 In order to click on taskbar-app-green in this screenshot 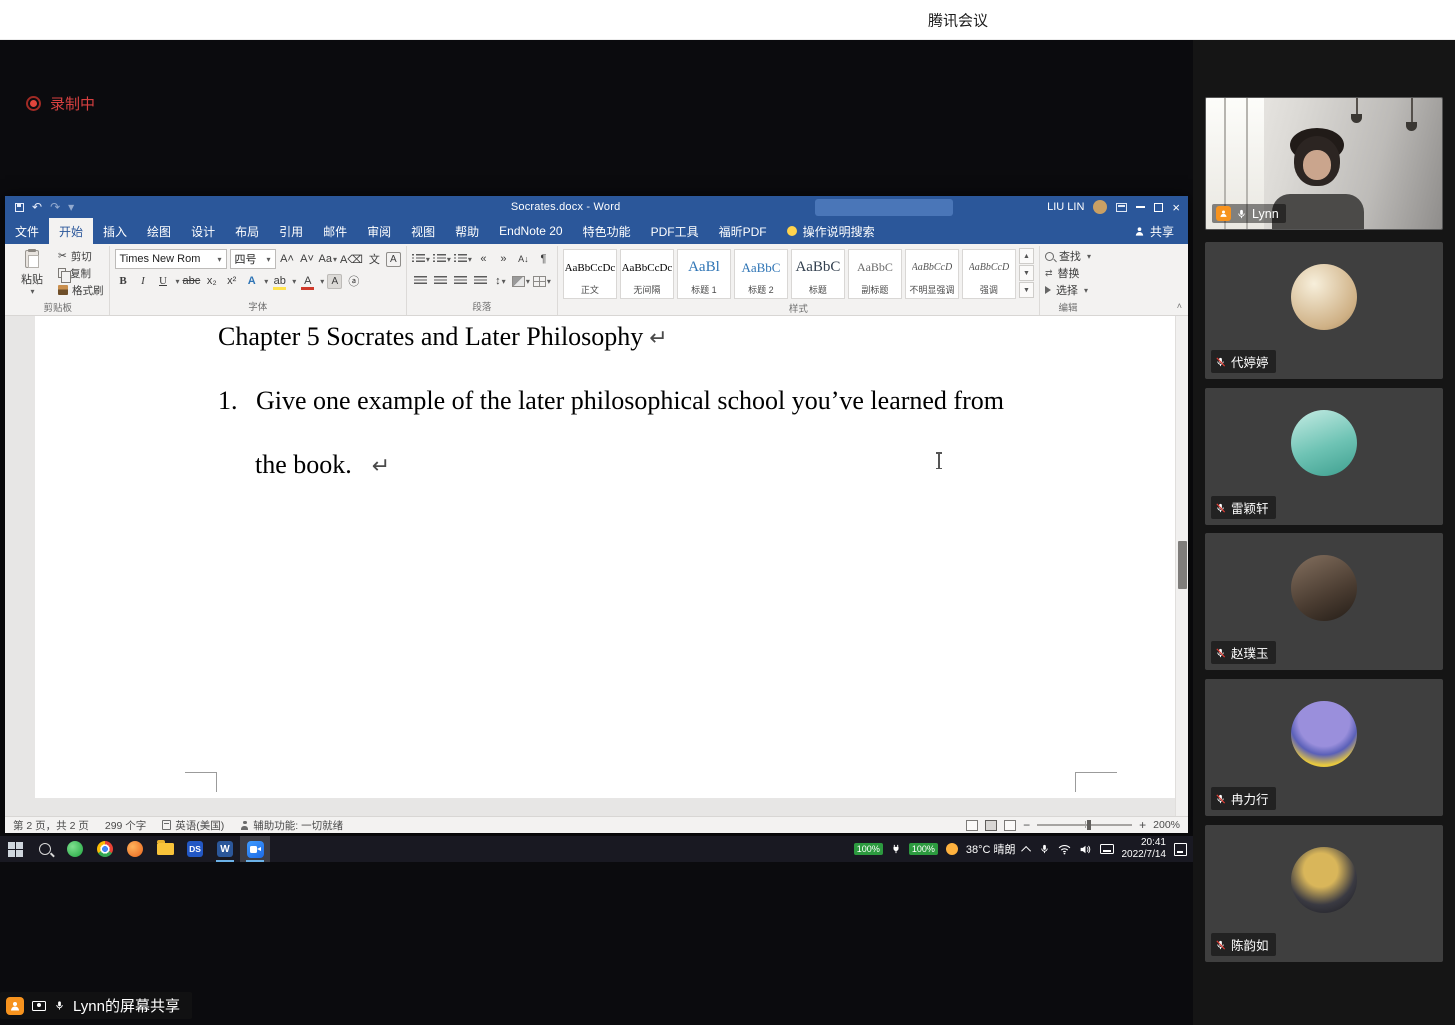, I will do `click(75, 849)`.